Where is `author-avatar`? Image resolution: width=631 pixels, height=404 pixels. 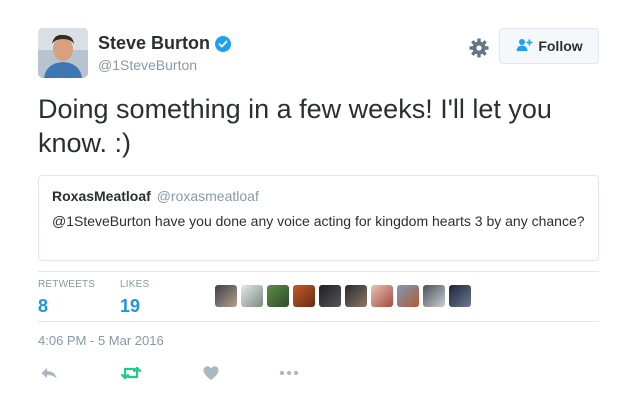
author-avatar is located at coordinates (63, 53).